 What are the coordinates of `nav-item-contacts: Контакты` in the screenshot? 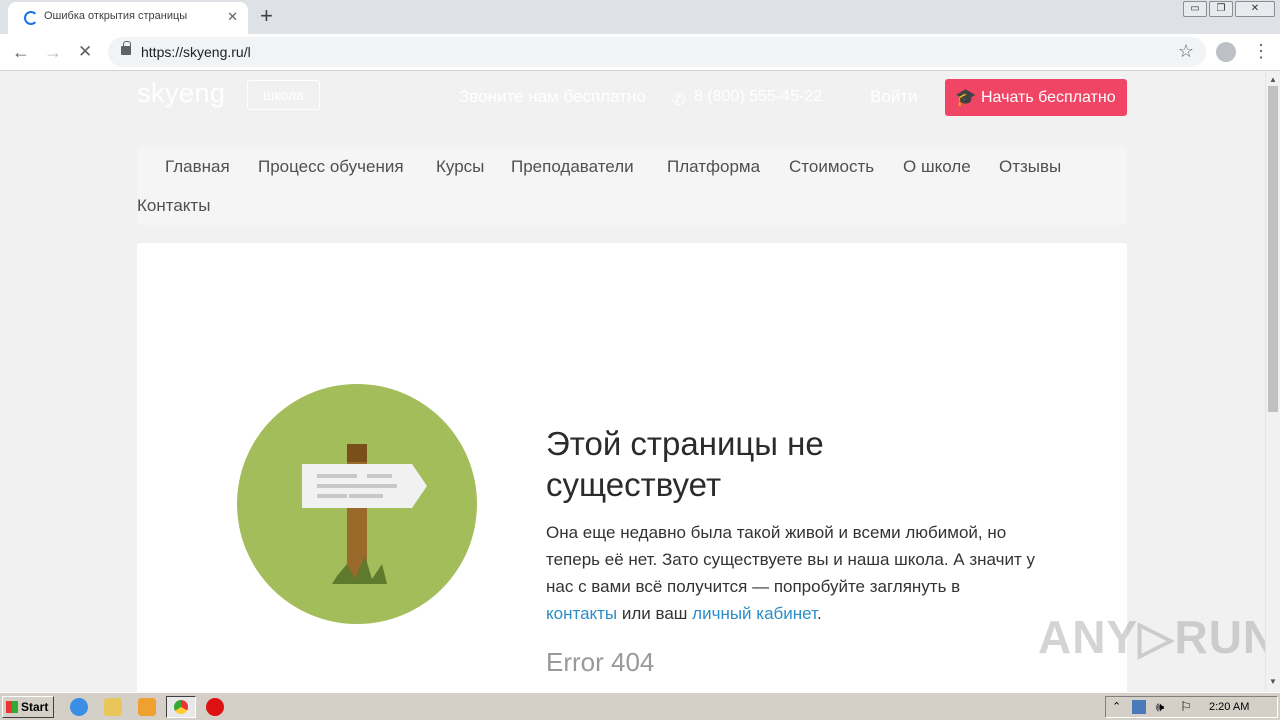 It's located at (173, 206).